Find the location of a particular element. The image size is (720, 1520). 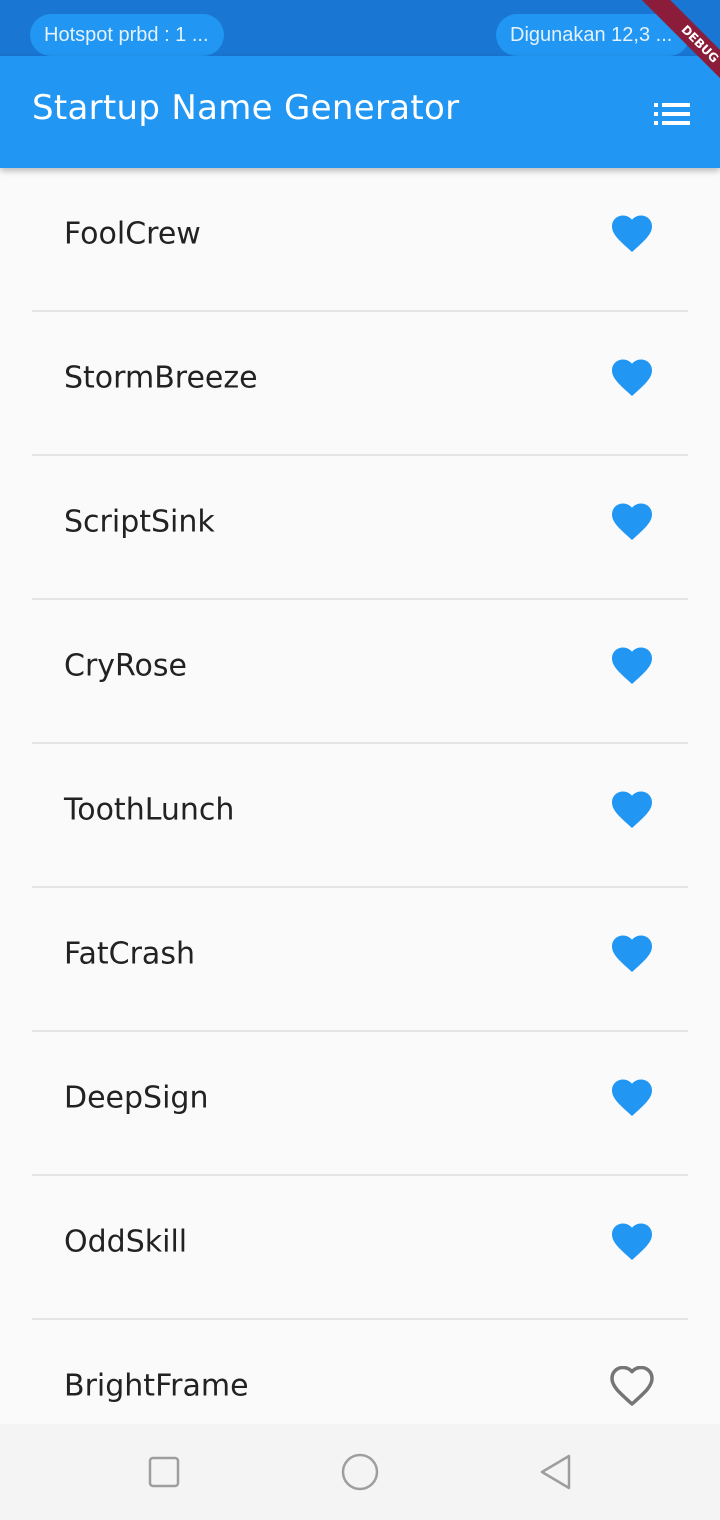

startup-name-label: ToothLunch is located at coordinates (149, 810).